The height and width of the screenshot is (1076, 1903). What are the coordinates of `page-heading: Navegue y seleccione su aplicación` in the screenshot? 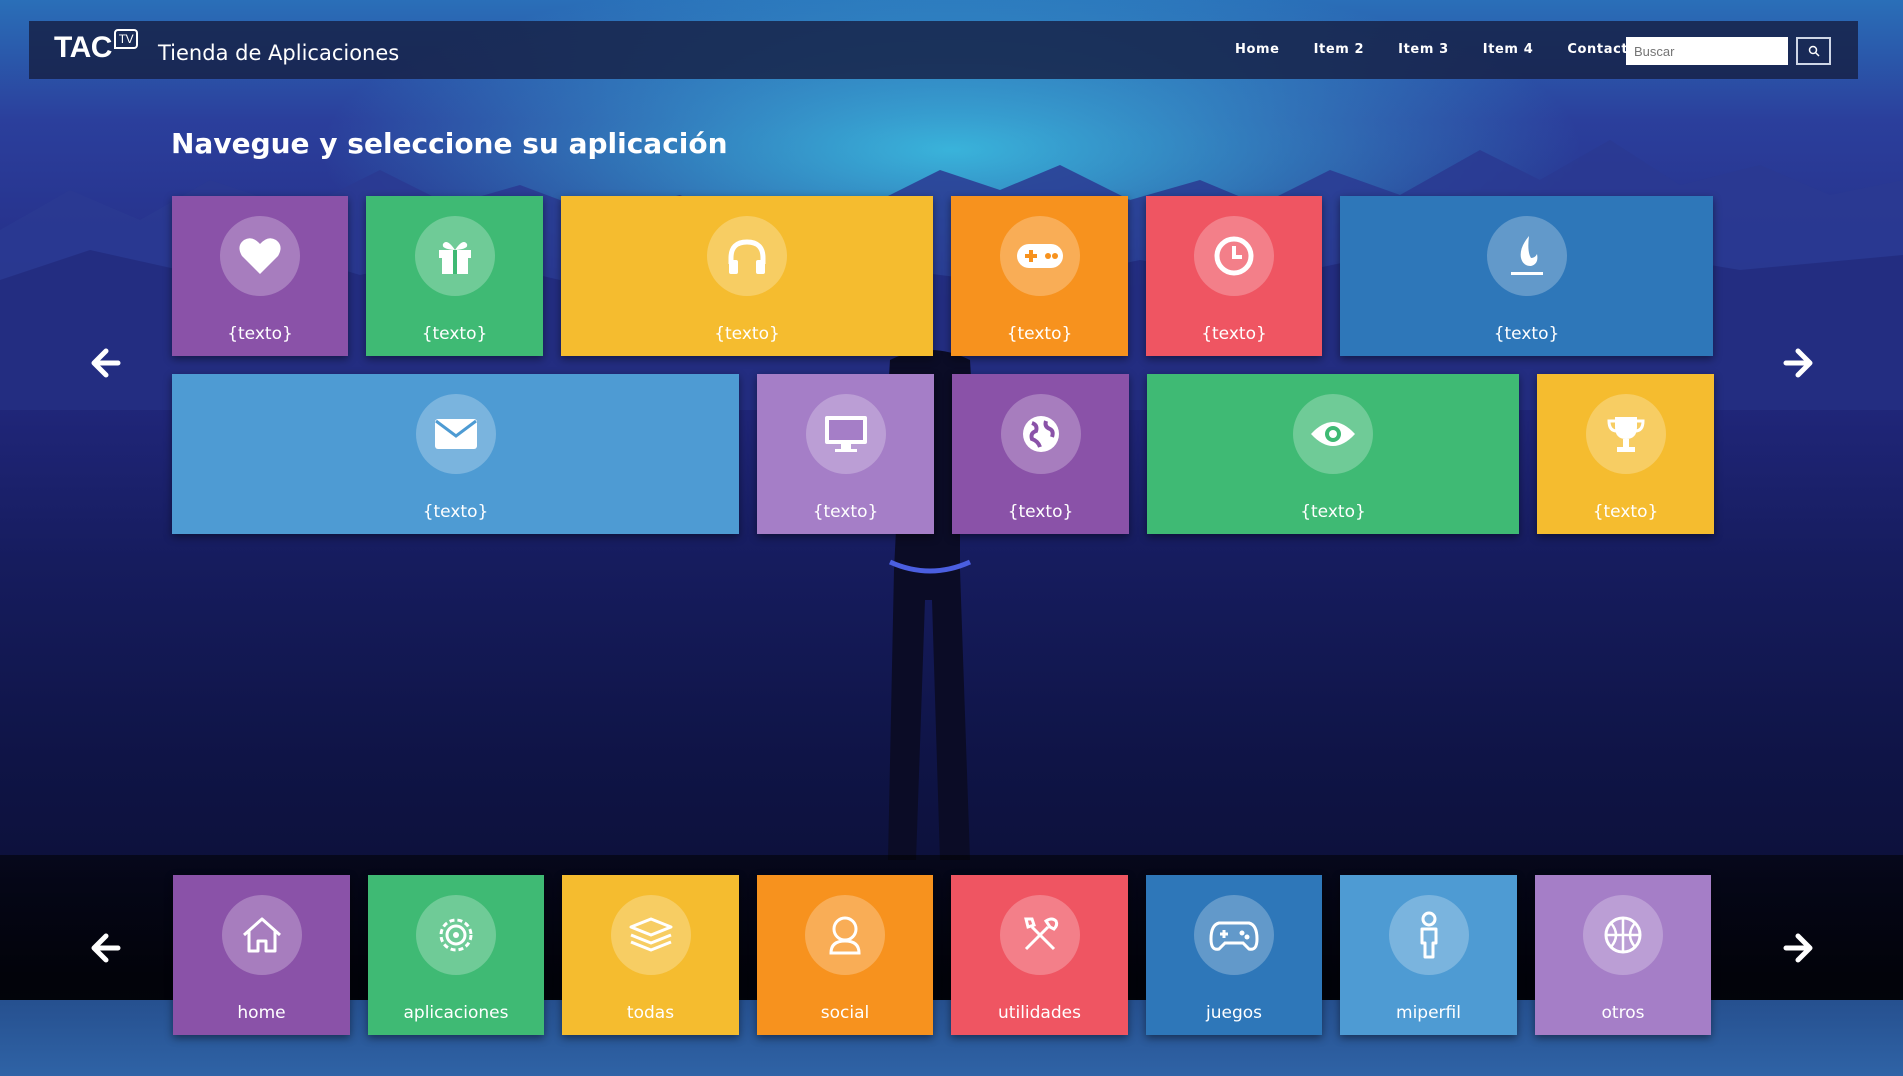 It's located at (449, 143).